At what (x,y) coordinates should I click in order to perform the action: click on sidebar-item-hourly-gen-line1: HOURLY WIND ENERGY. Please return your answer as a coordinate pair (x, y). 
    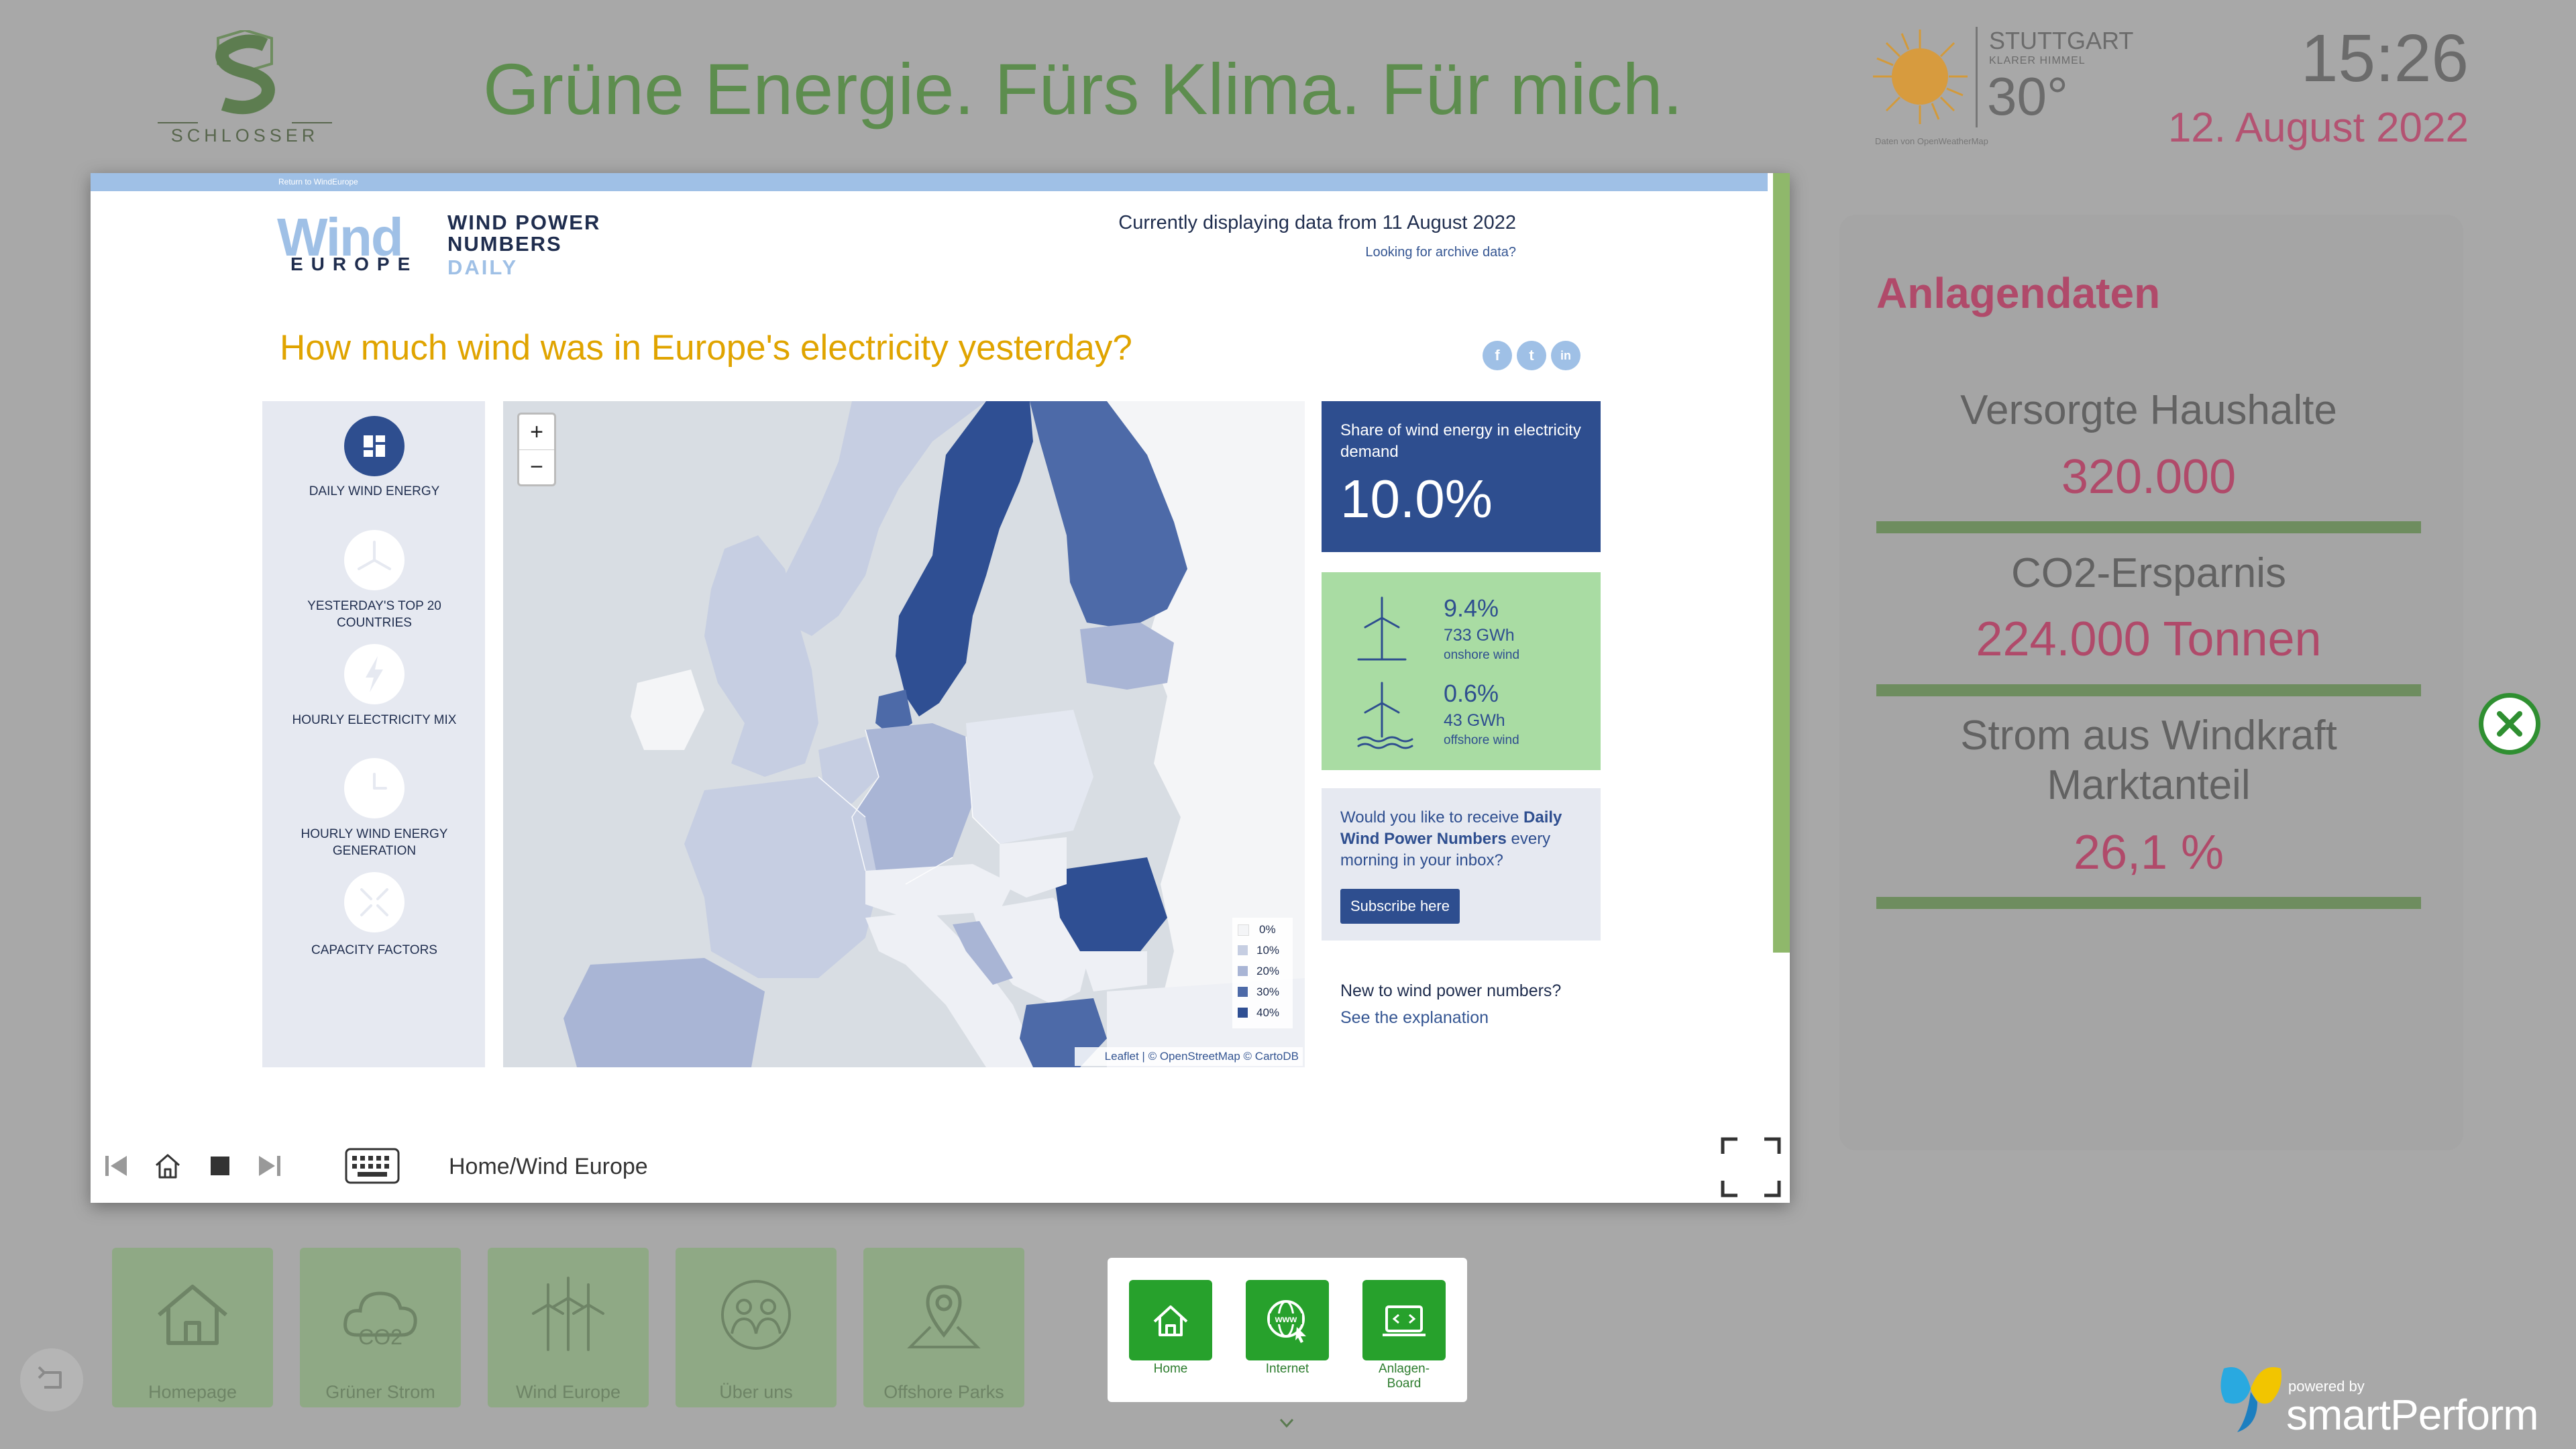
    Looking at the image, I should click on (374, 834).